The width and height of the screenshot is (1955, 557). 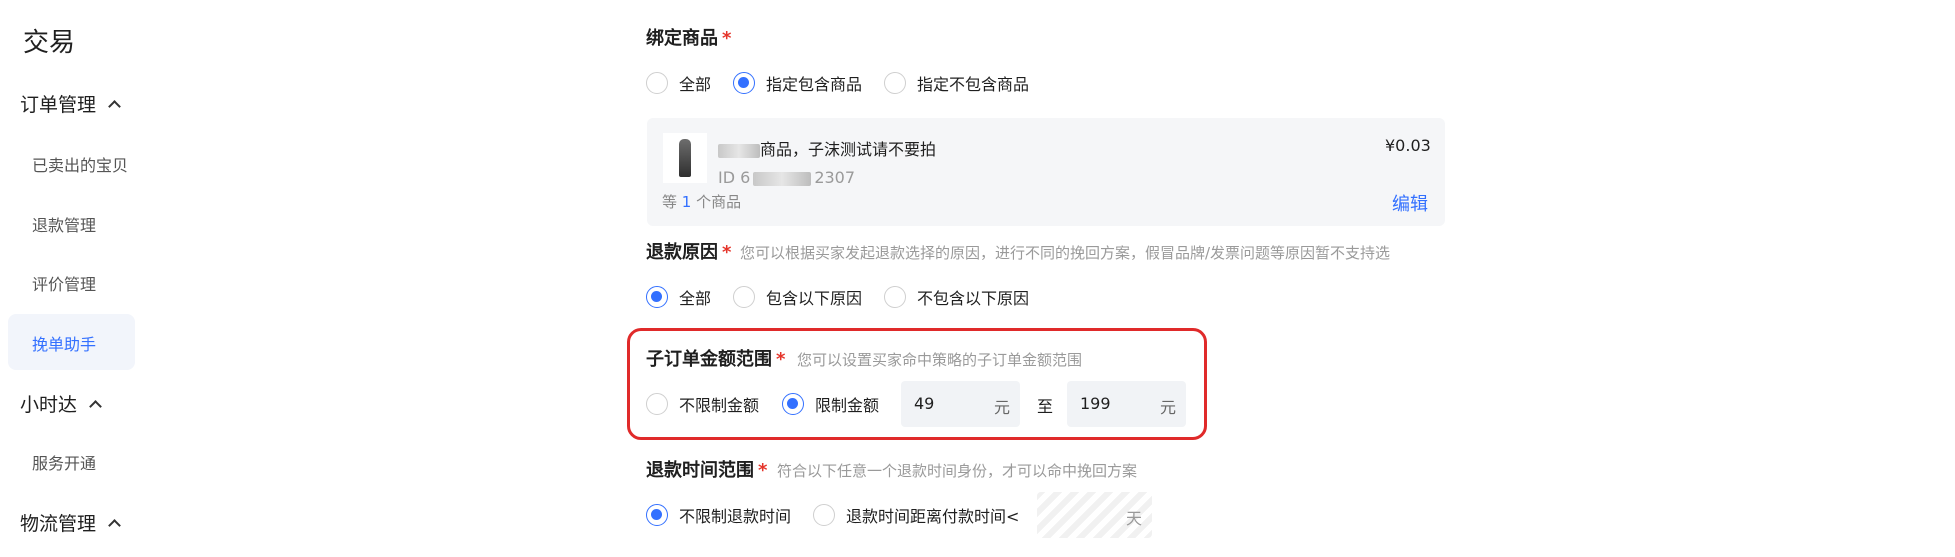 What do you see at coordinates (827, 148) in the screenshot?
I see `product-name: 商品，子沫测试请不要拍` at bounding box center [827, 148].